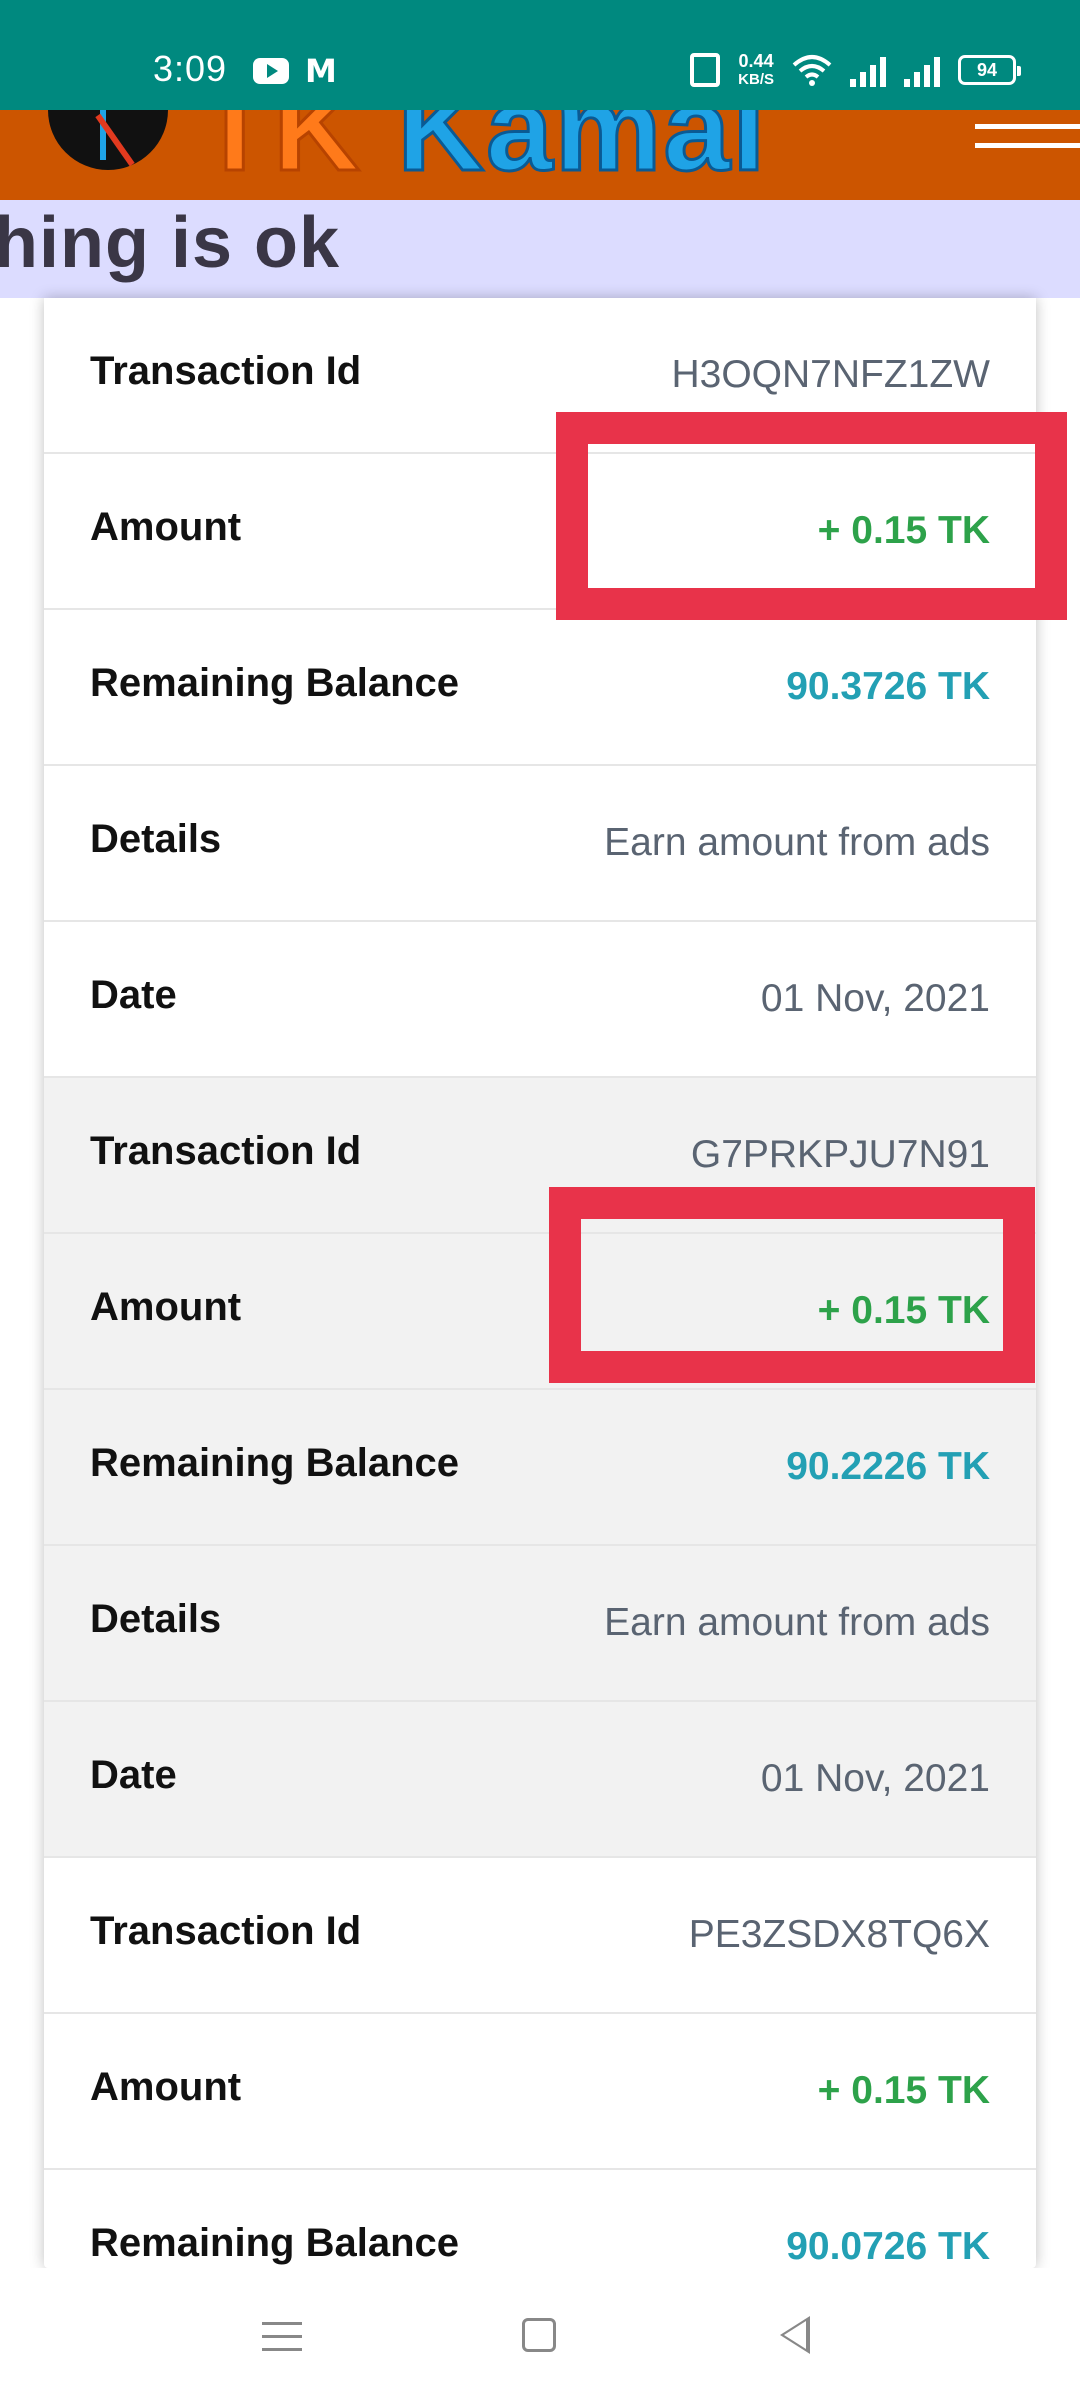 The height and width of the screenshot is (2400, 1080). Describe the element at coordinates (170, 243) in the screenshot. I see `ticker-text: hing is ok` at that location.